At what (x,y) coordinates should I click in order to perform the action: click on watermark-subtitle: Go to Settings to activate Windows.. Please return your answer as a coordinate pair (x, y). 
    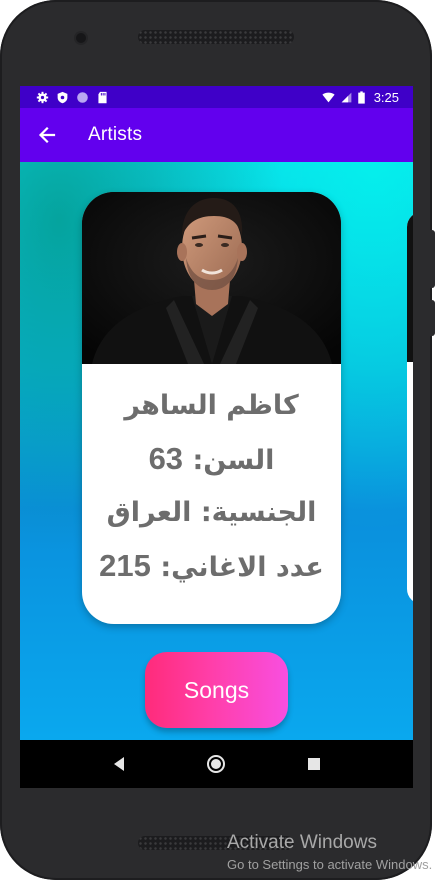
    Looking at the image, I should click on (330, 864).